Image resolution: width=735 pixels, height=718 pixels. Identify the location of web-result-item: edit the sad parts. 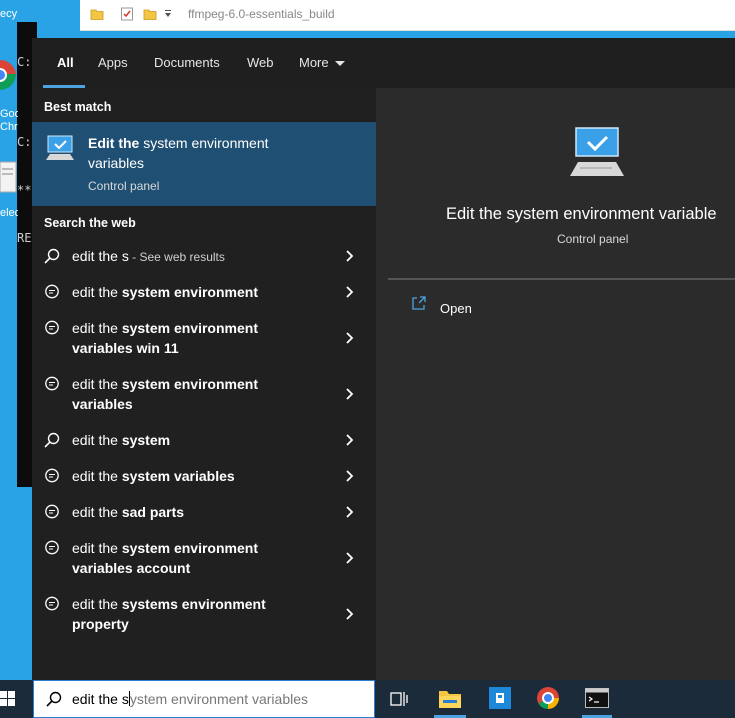
(204, 512).